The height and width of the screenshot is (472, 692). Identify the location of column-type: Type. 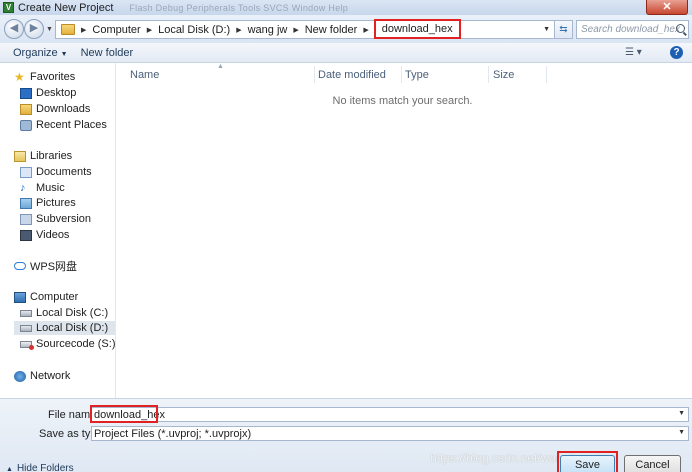
(417, 75).